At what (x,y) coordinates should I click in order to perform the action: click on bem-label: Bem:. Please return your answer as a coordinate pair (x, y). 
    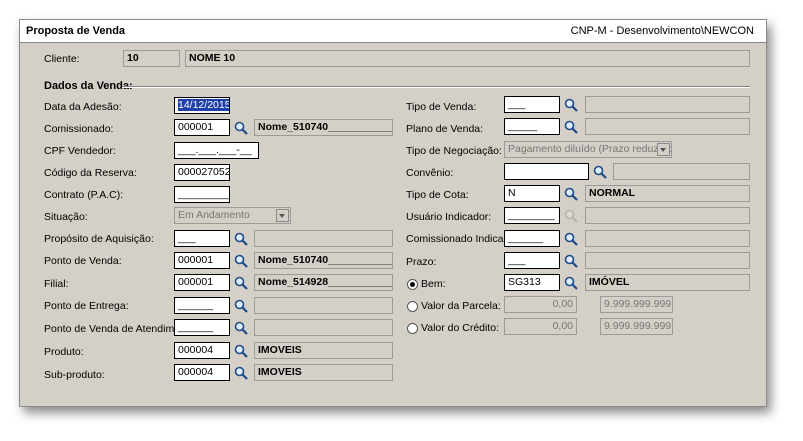
    Looking at the image, I should click on (433, 284).